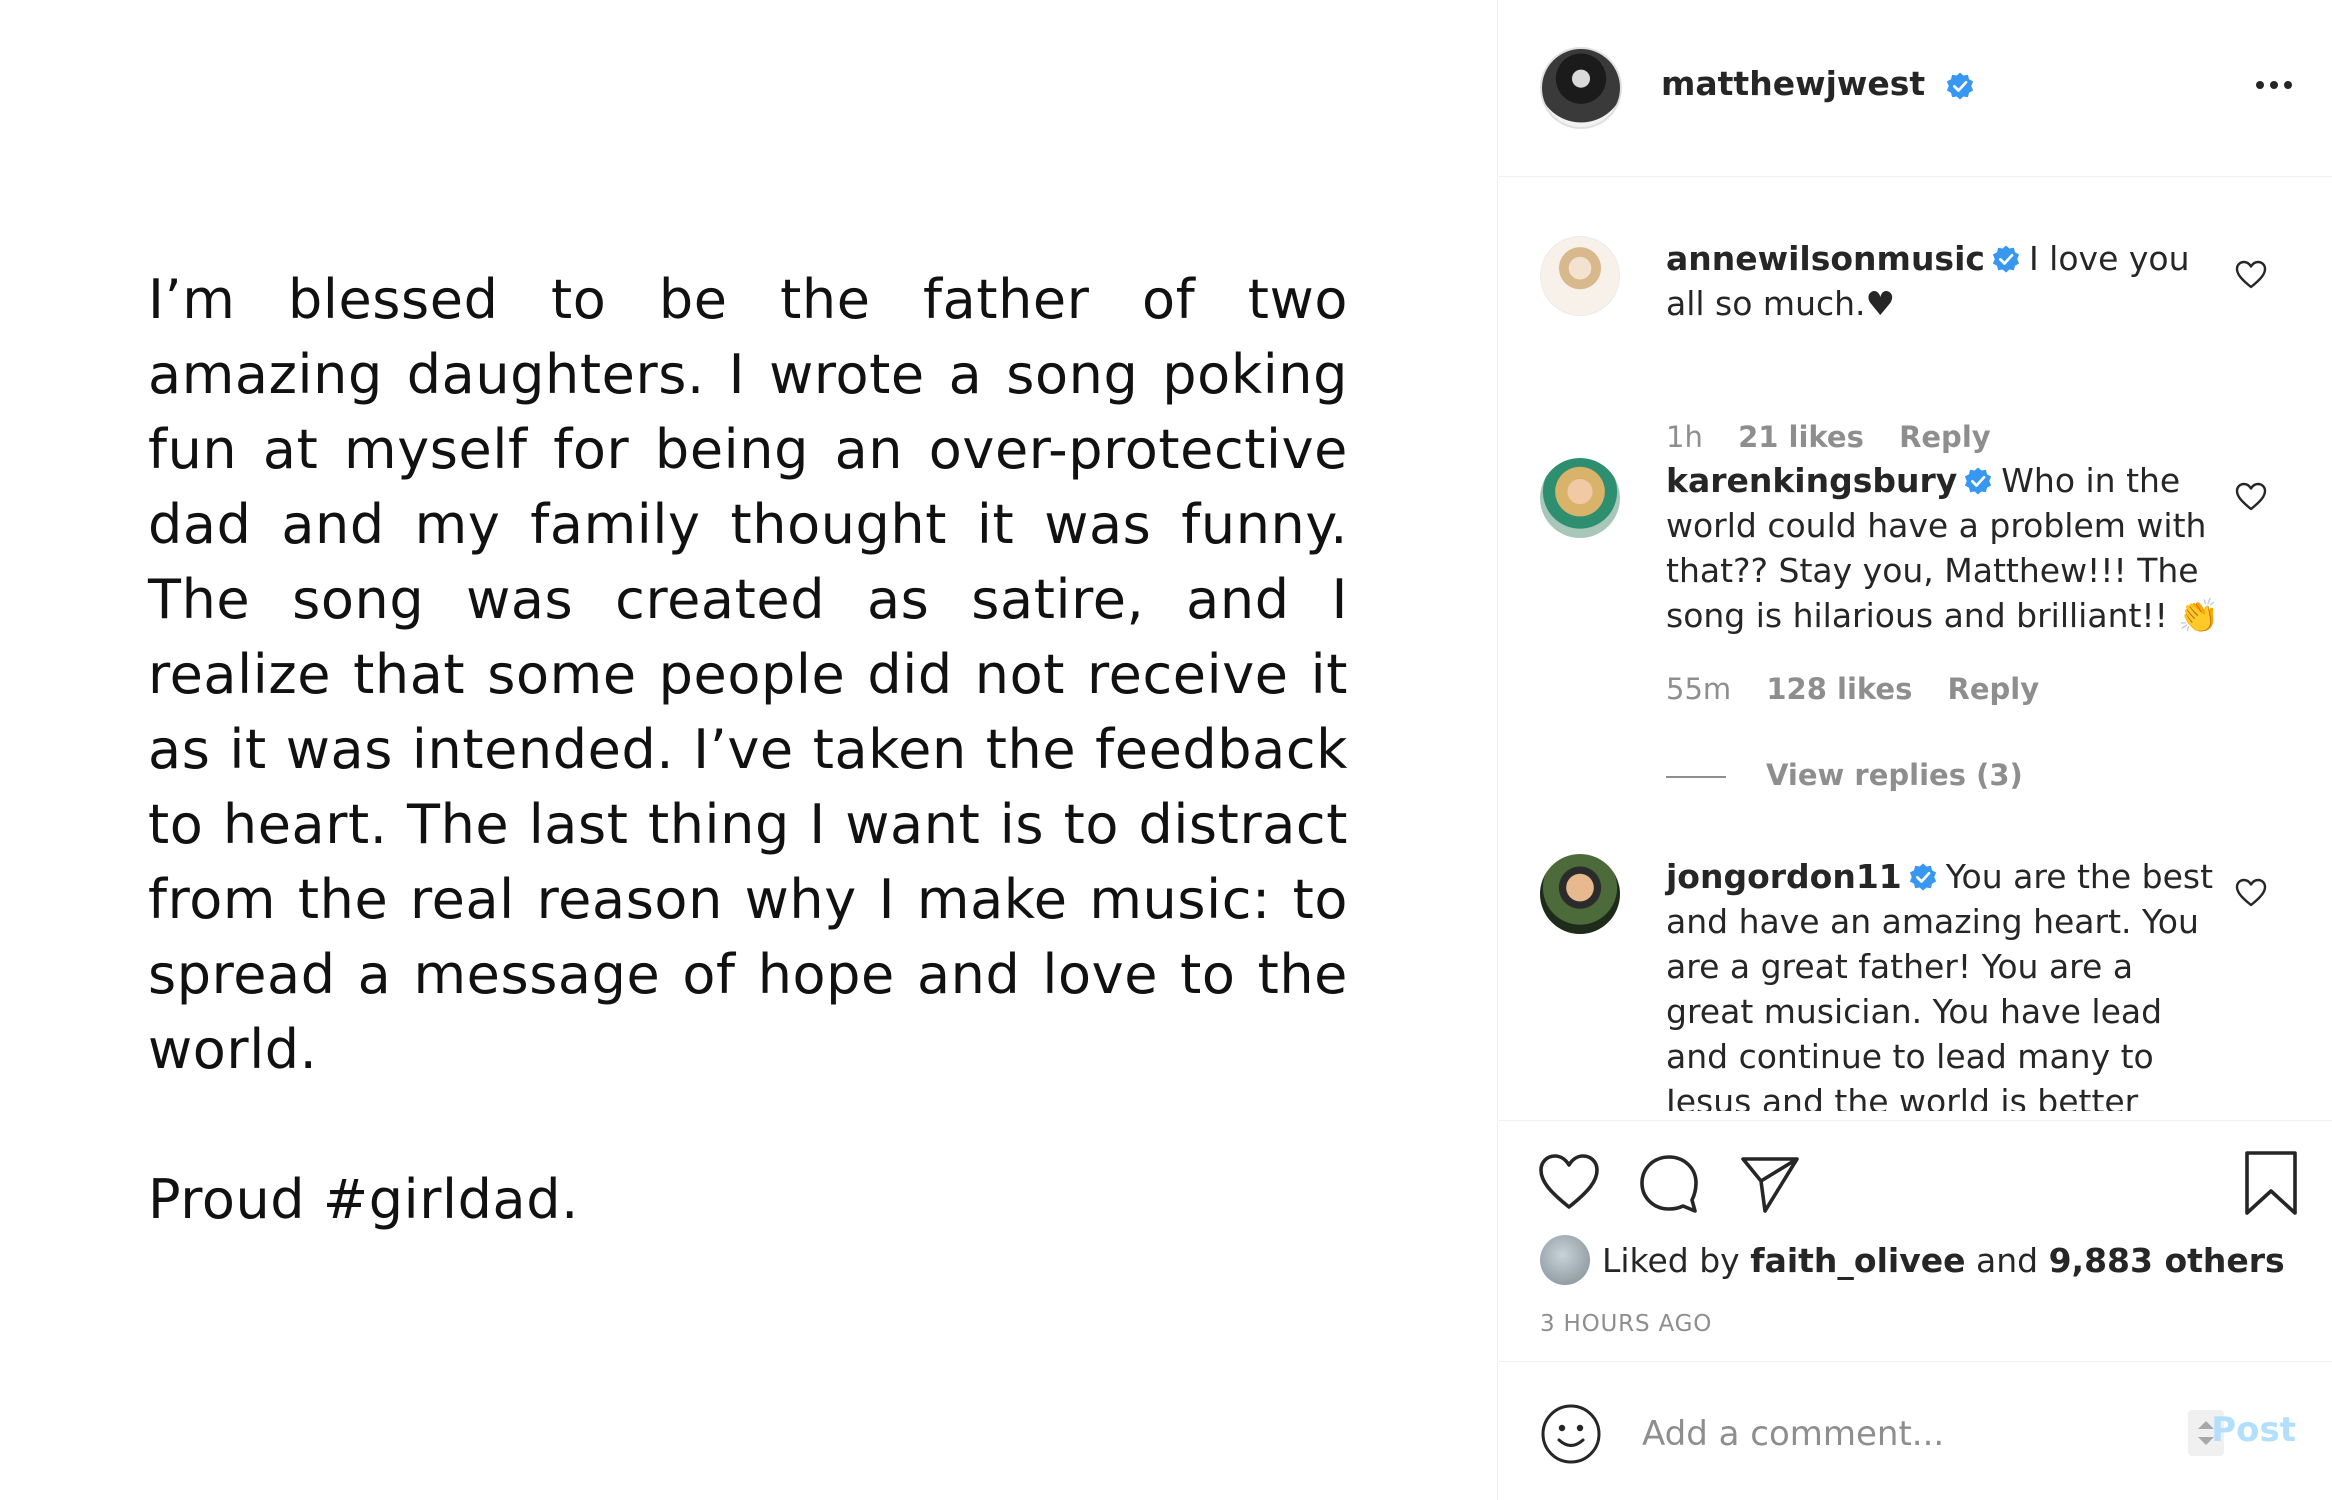  What do you see at coordinates (2253, 1430) in the screenshot?
I see `post-comment-button: Post` at bounding box center [2253, 1430].